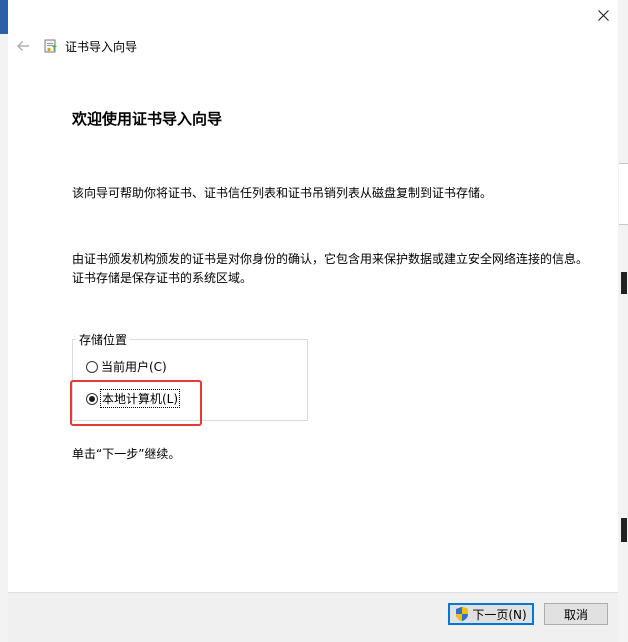 This screenshot has width=628, height=642. What do you see at coordinates (92, 398) in the screenshot?
I see `local-machine-radio` at bounding box center [92, 398].